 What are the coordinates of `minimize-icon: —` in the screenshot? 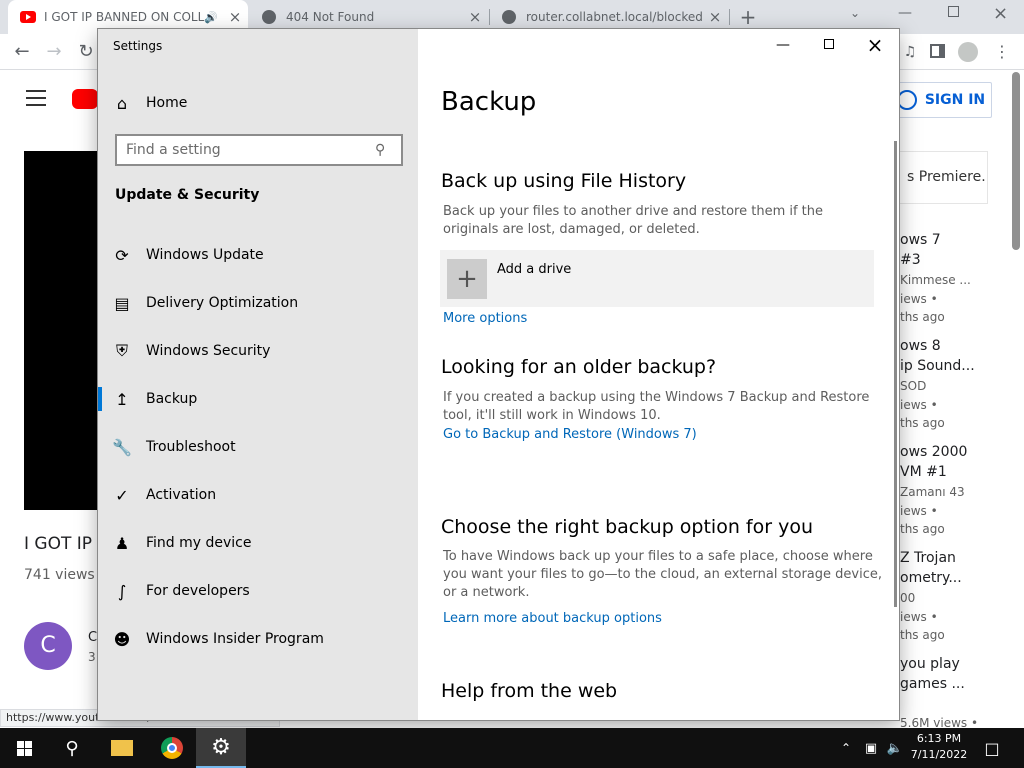 It's located at (905, 13).